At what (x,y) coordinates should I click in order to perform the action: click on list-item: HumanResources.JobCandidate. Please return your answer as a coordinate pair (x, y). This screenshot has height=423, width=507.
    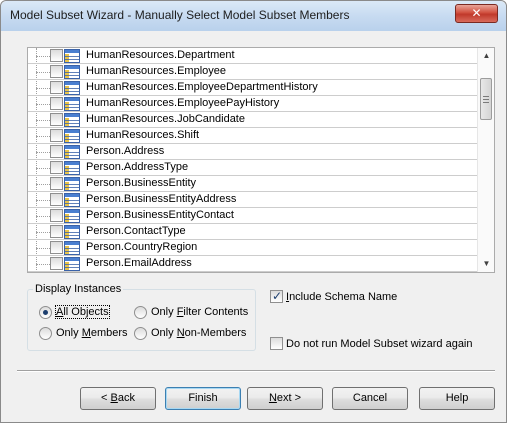
    Looking at the image, I should click on (253, 120).